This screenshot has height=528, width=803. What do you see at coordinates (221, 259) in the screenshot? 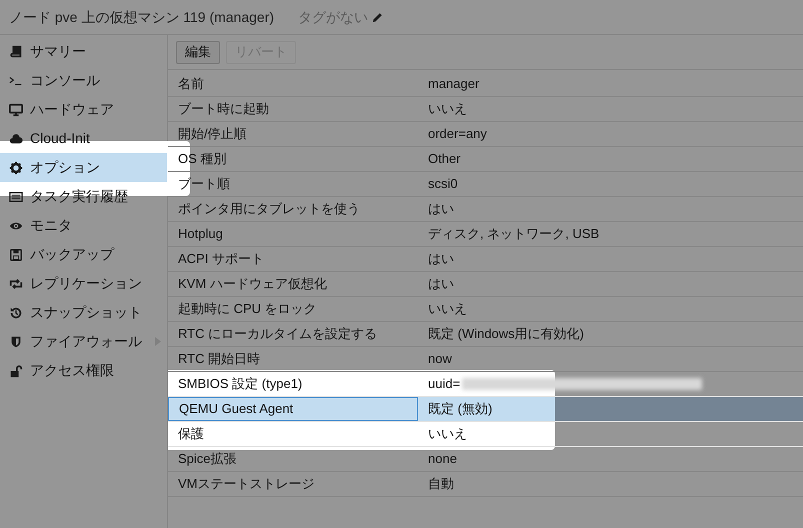
I see `name-cell-text: ACPI サポート` at bounding box center [221, 259].